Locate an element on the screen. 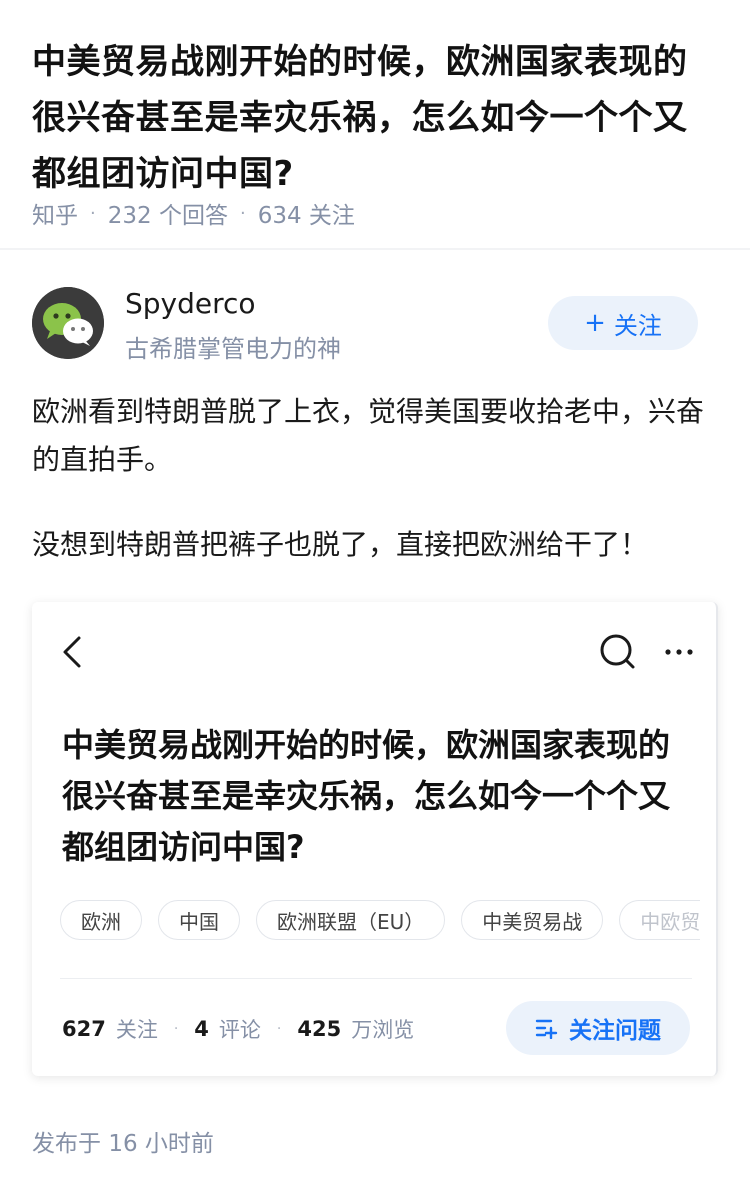 Image resolution: width=750 pixels, height=1192 pixels. card-views-label: 万浏览 is located at coordinates (383, 1030).